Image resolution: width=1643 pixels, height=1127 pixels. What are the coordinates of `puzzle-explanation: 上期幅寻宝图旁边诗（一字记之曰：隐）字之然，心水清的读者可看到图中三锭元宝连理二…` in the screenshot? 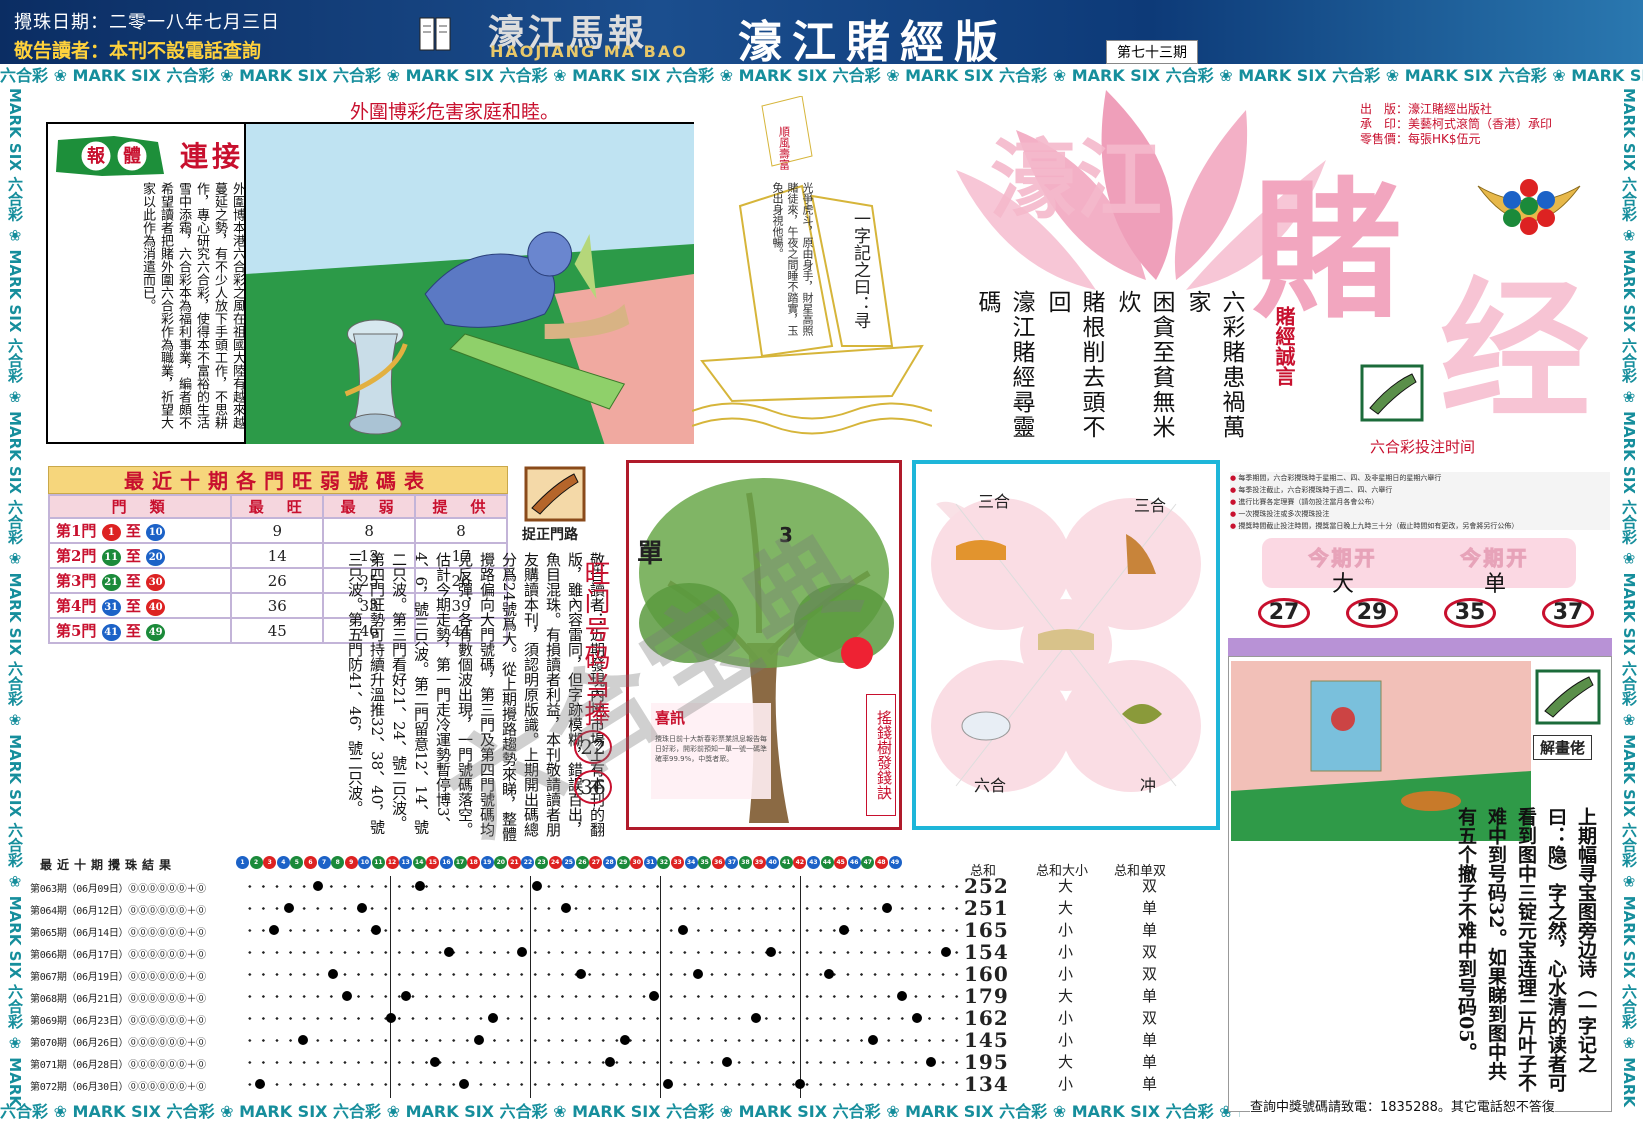 It's located at (1526, 949).